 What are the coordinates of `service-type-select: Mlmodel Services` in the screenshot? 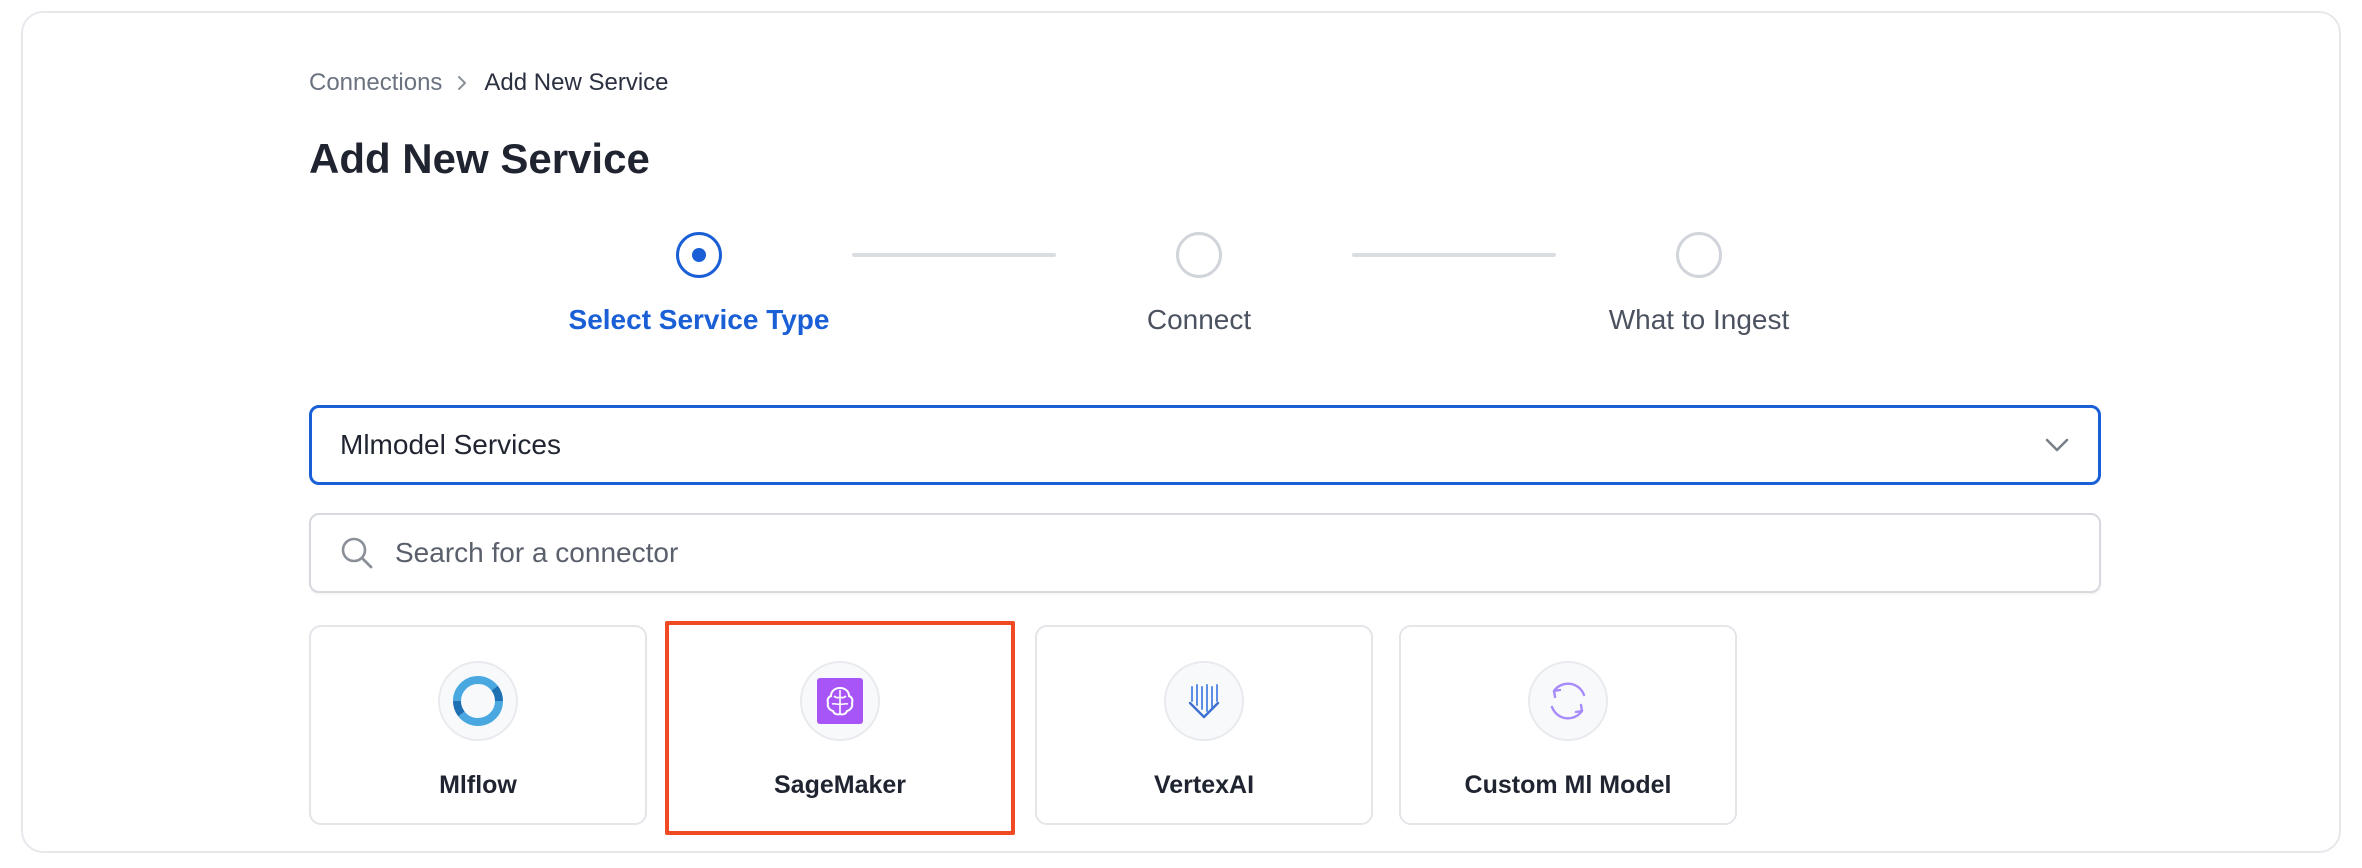 It's located at (1205, 445).